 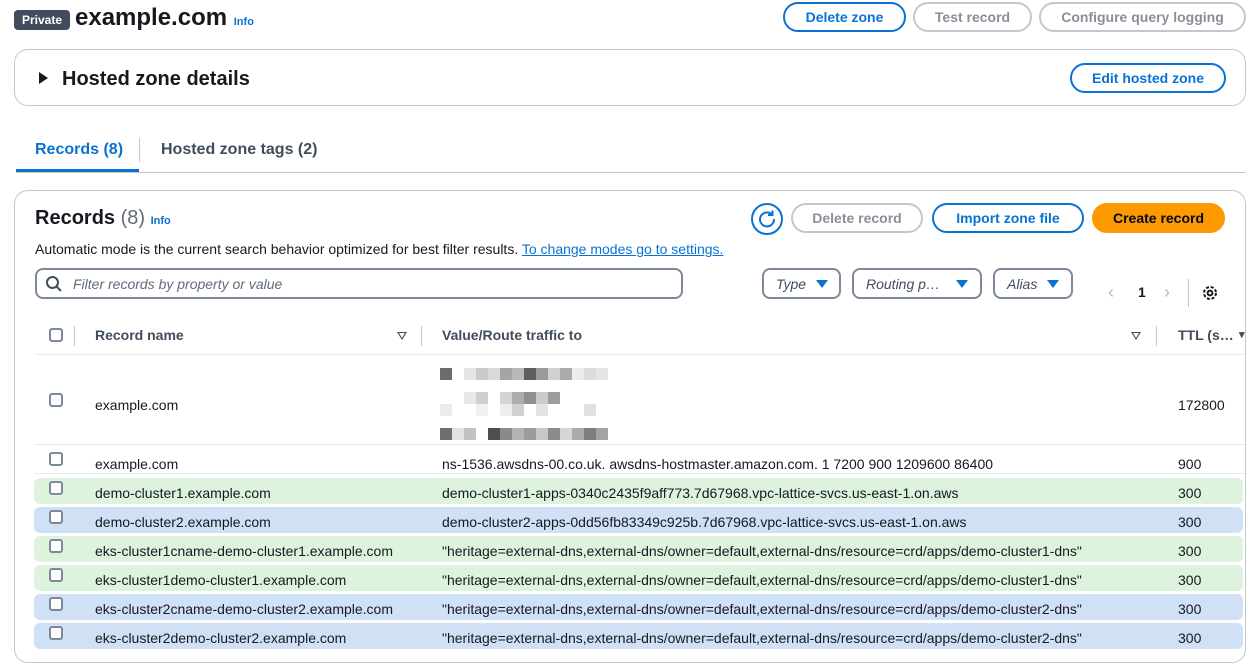 I want to click on import-zone-file-button: Import zone file, so click(x=1008, y=218).